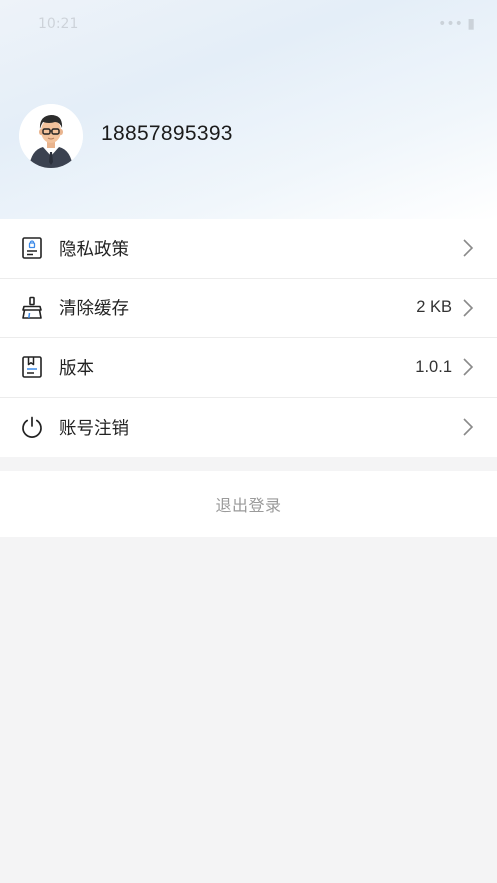 This screenshot has height=883, width=497. I want to click on menu-item-version: 版本 1.0.1, so click(248, 368).